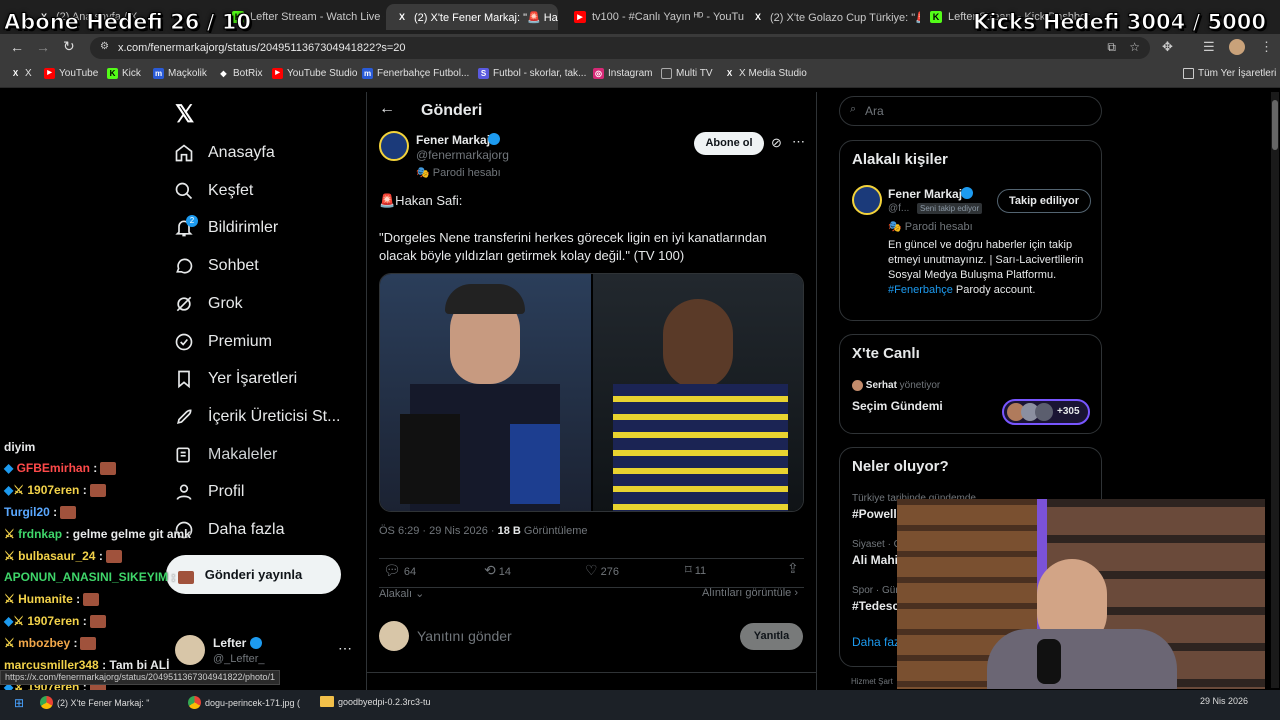 Image resolution: width=1280 pixels, height=720 pixels. Describe the element at coordinates (19, 703) in the screenshot. I see `windows-start-icon: ⊞` at that location.